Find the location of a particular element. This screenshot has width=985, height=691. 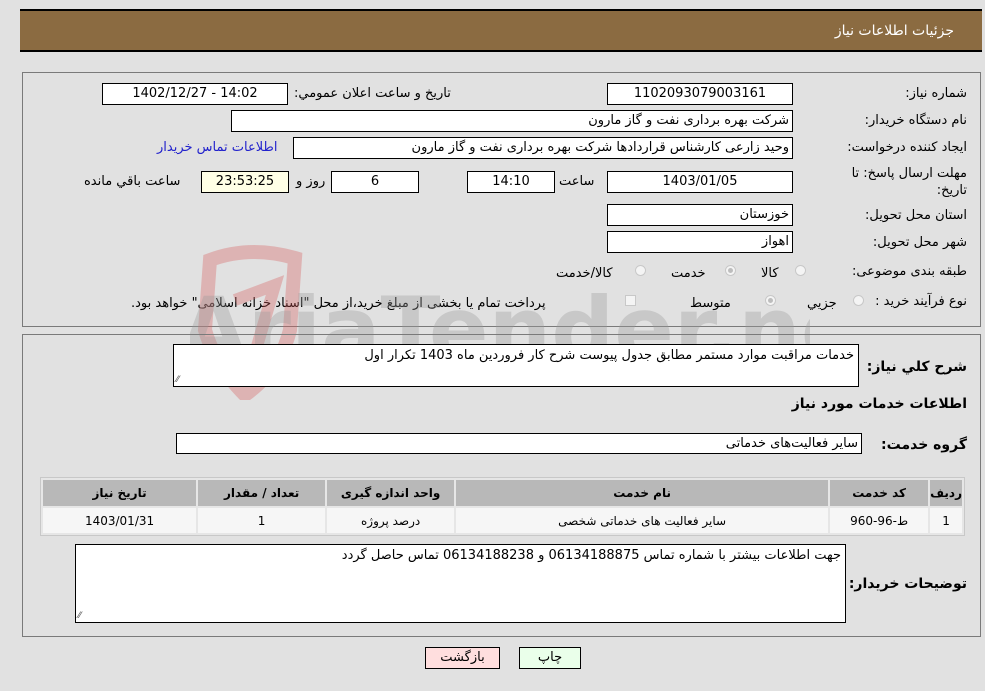

service-group-label: گروه خدمت: is located at coordinates (924, 445).